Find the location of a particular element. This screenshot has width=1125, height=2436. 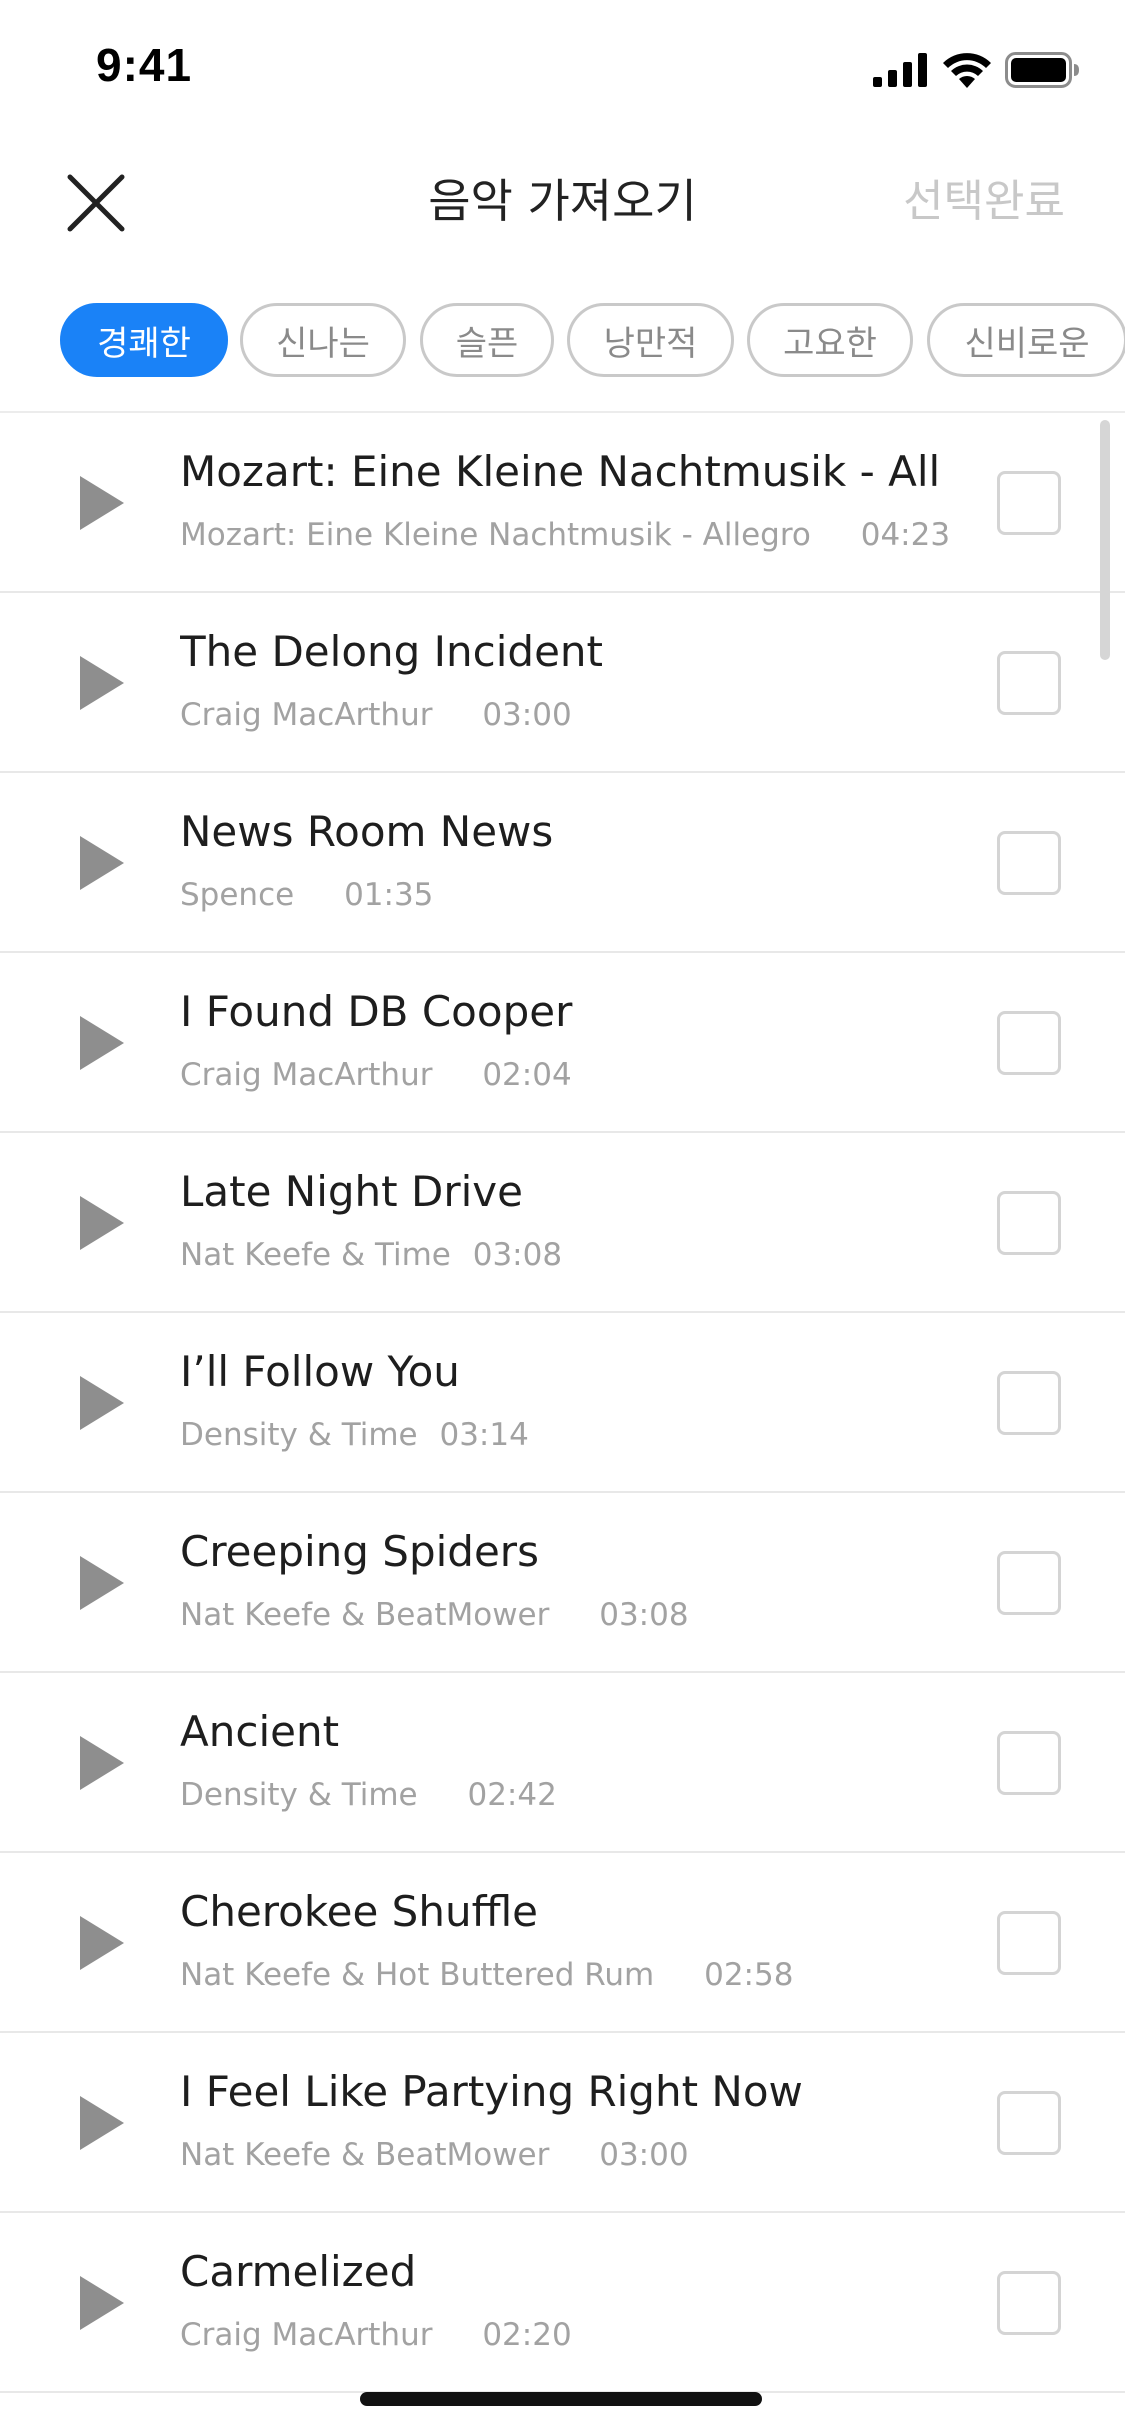

track-meta: Craig MacArthur 02:20 is located at coordinates (376, 2335).